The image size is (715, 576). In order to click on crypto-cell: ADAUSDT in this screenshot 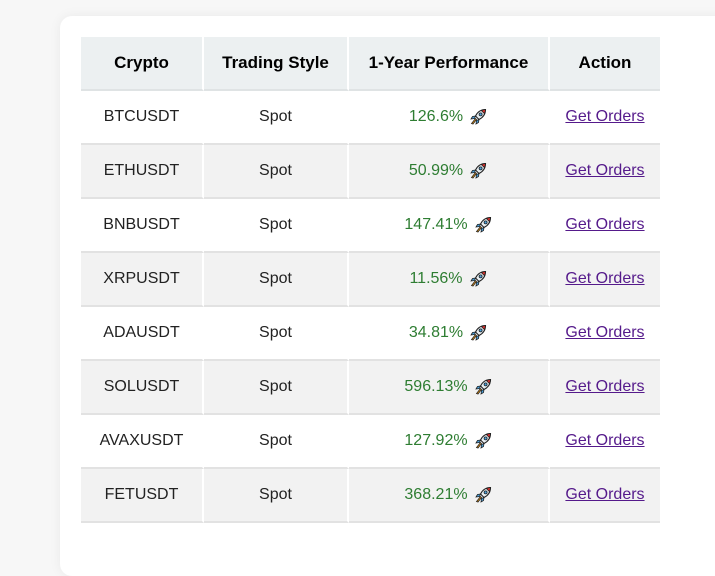, I will do `click(142, 334)`.